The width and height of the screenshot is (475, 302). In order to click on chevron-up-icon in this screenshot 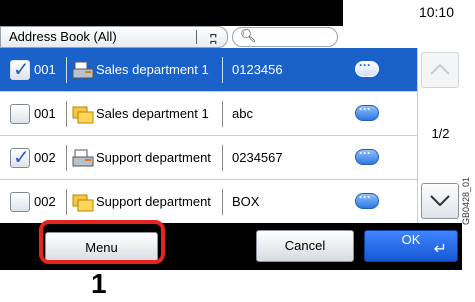, I will do `click(440, 69)`.